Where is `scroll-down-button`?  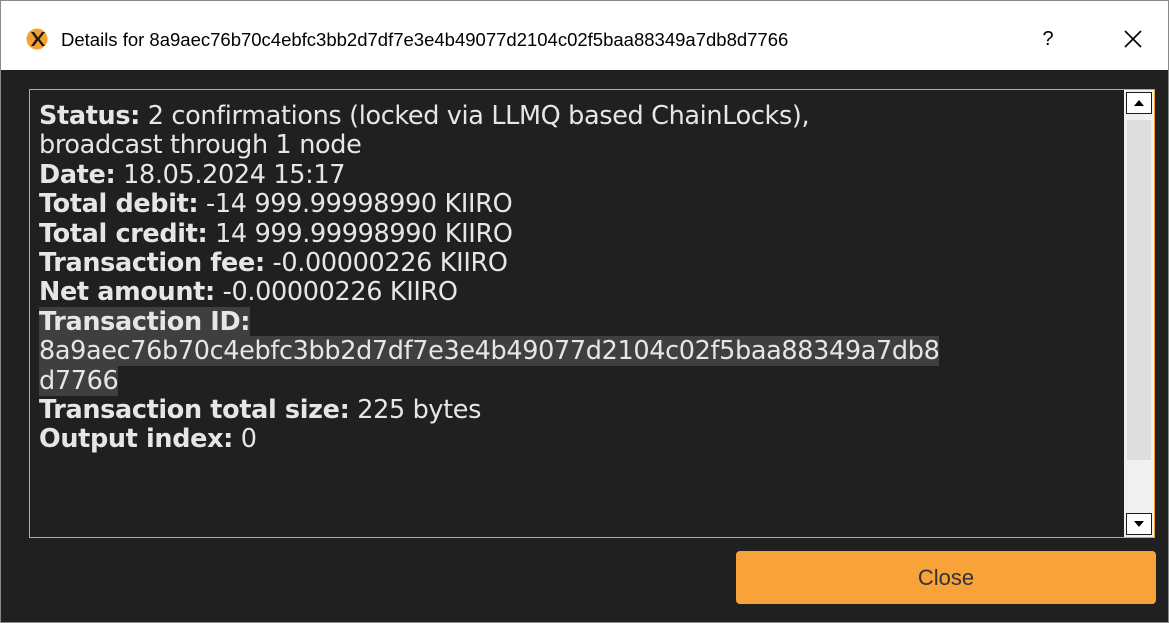
scroll-down-button is located at coordinates (1139, 524).